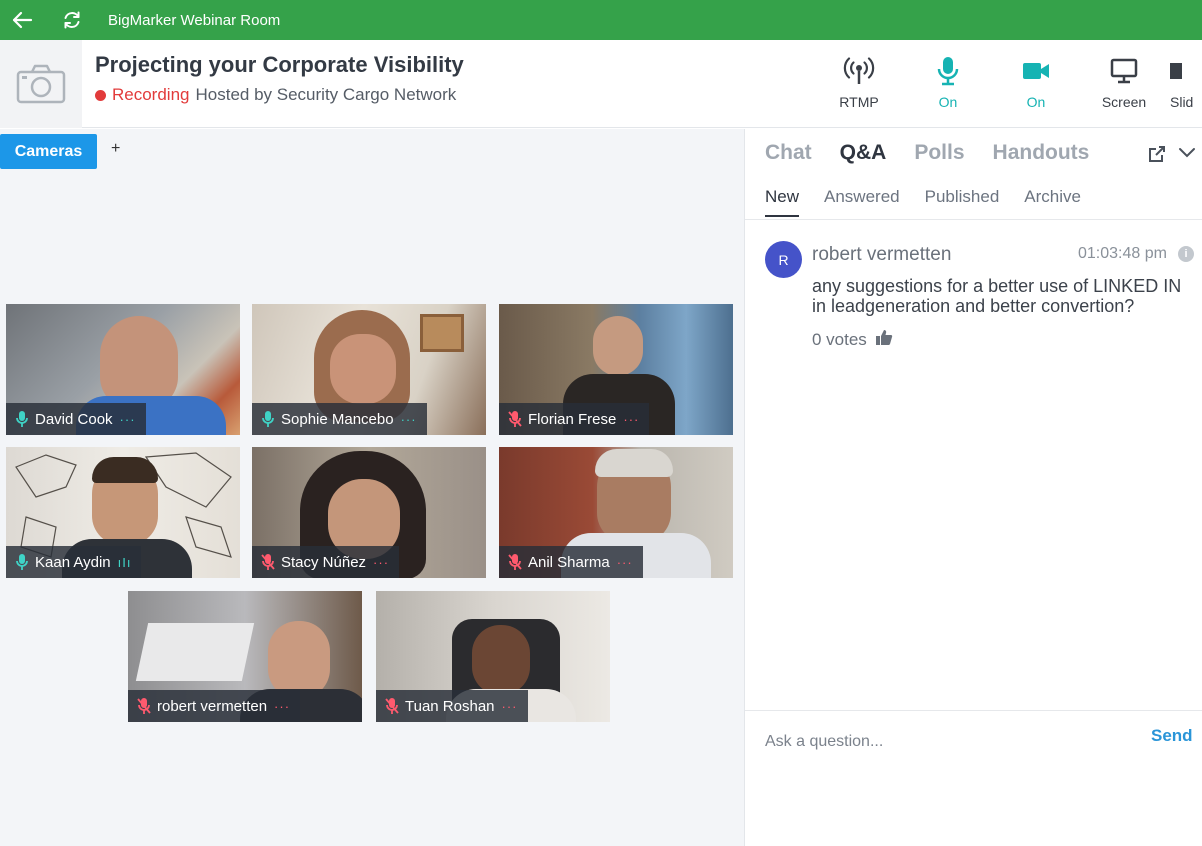 The height and width of the screenshot is (846, 1202). What do you see at coordinates (1157, 156) in the screenshot?
I see `popout-icon` at bounding box center [1157, 156].